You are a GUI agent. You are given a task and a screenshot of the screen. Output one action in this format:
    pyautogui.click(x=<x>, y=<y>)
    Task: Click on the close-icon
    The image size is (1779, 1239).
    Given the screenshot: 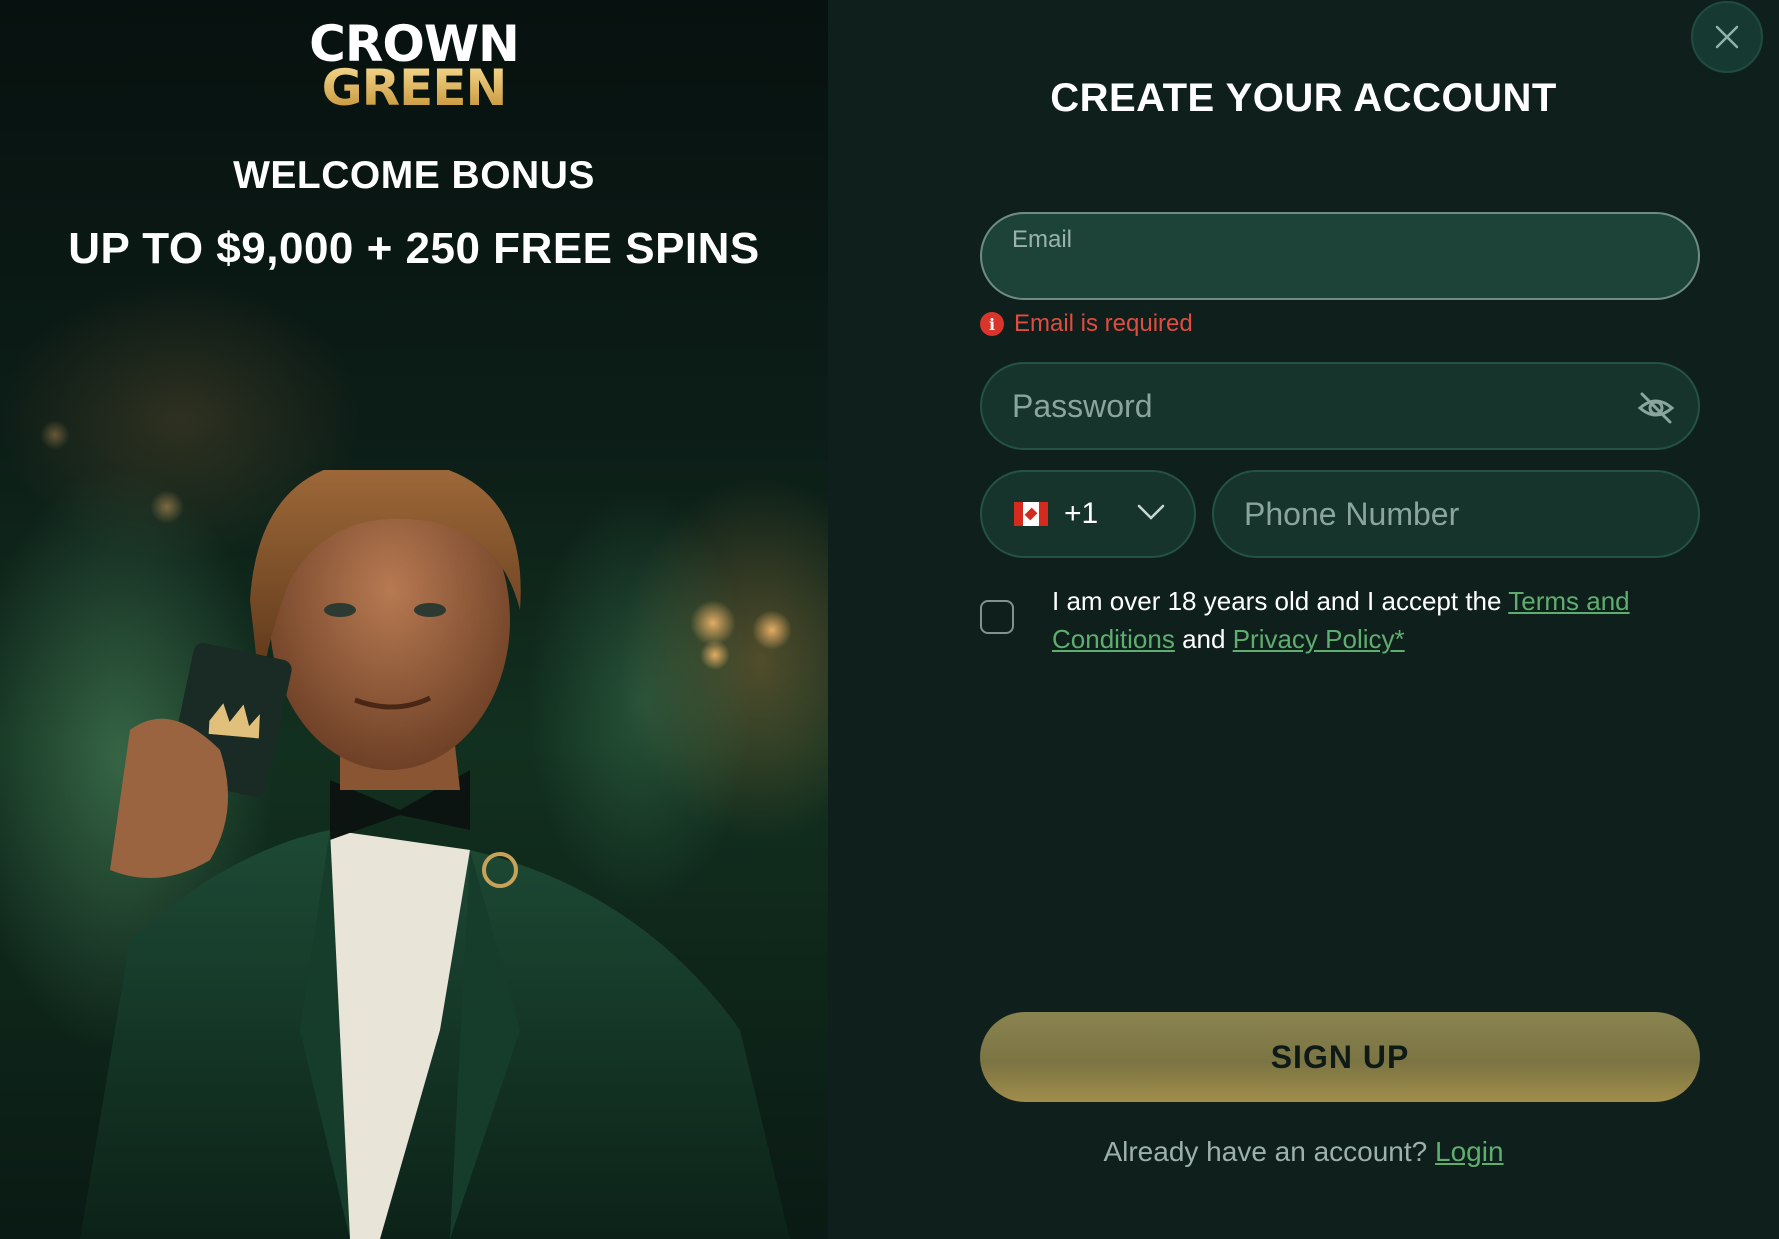 What is the action you would take?
    pyautogui.click(x=1727, y=37)
    